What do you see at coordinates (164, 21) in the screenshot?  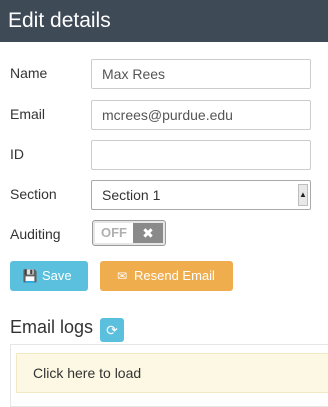 I see `page-title: Edit details` at bounding box center [164, 21].